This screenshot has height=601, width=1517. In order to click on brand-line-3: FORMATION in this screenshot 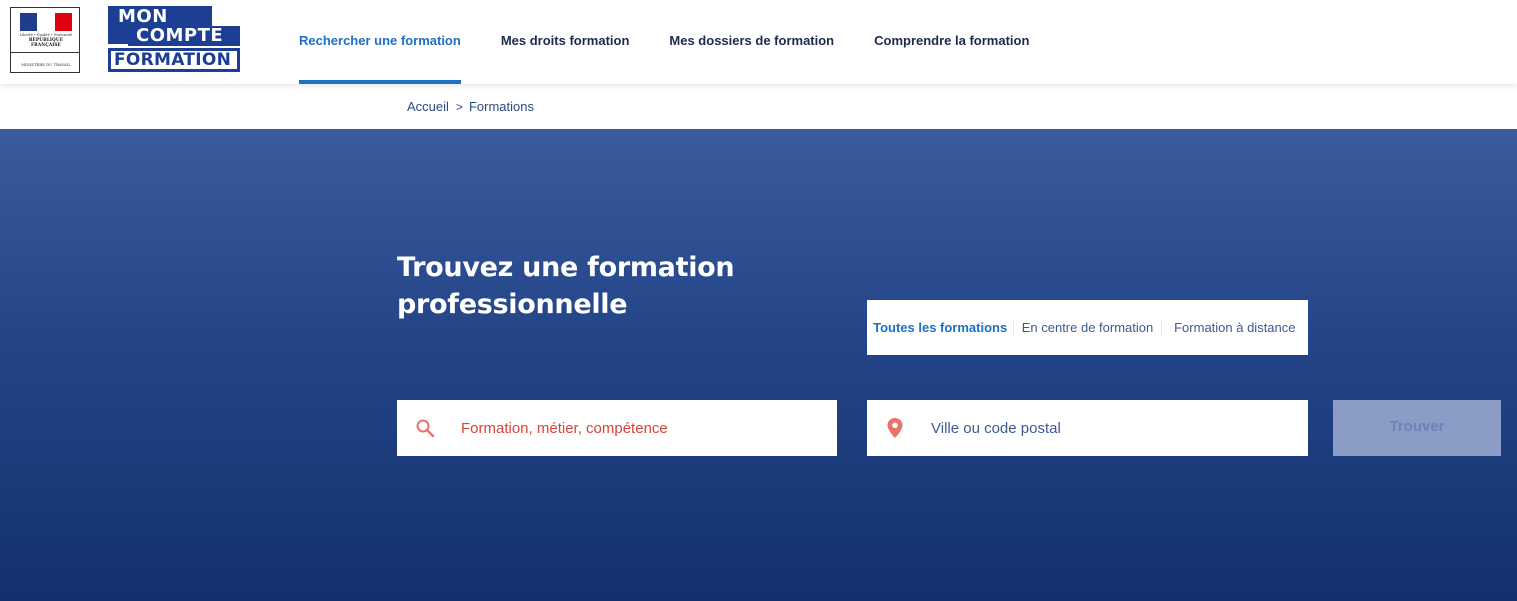, I will do `click(174, 60)`.